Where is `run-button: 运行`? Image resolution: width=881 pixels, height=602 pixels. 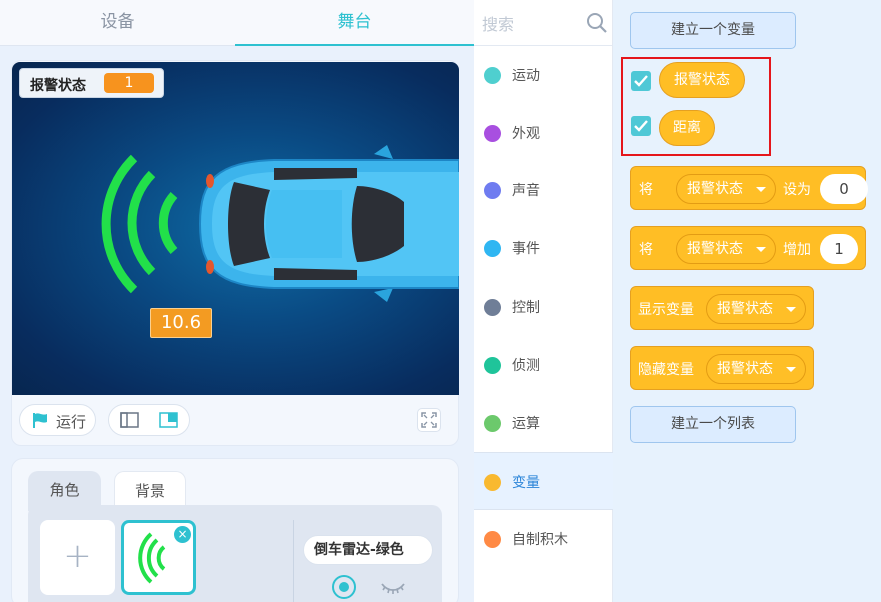
run-button: 运行 is located at coordinates (57, 420).